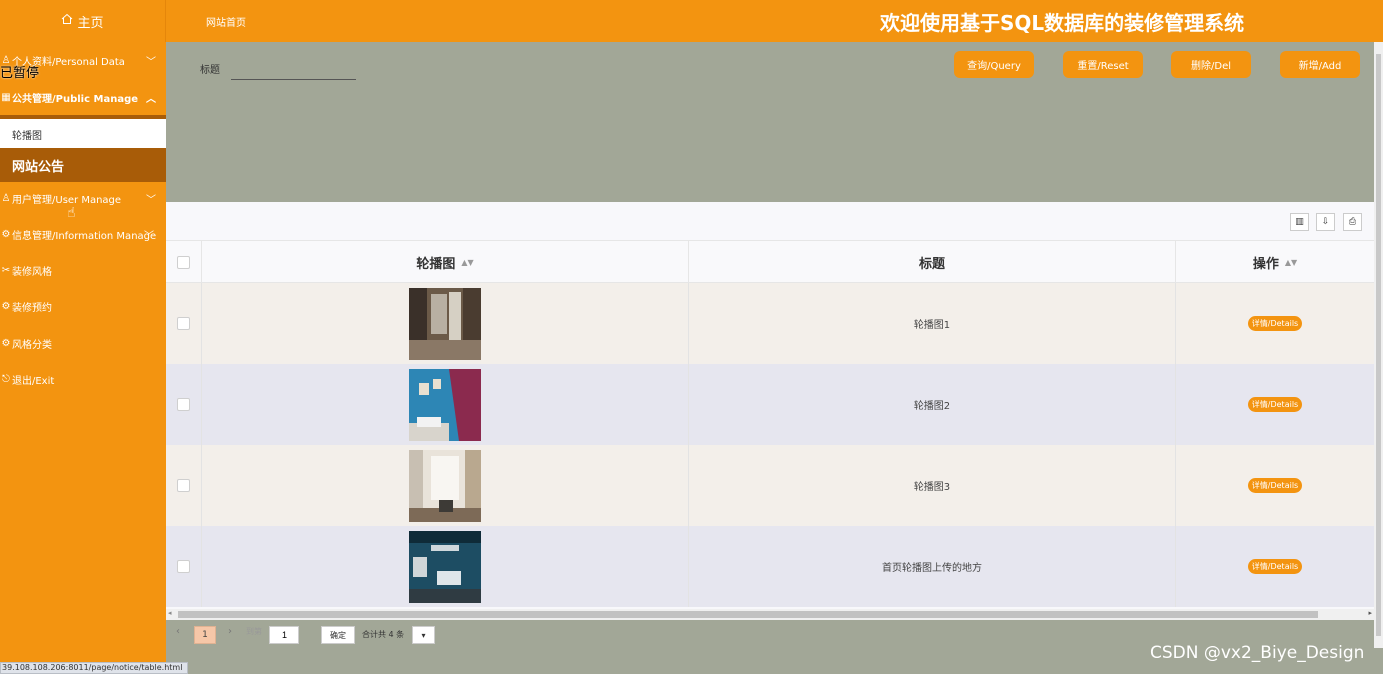  What do you see at coordinates (6, 198) in the screenshot?
I see `user-icon: ♙` at bounding box center [6, 198].